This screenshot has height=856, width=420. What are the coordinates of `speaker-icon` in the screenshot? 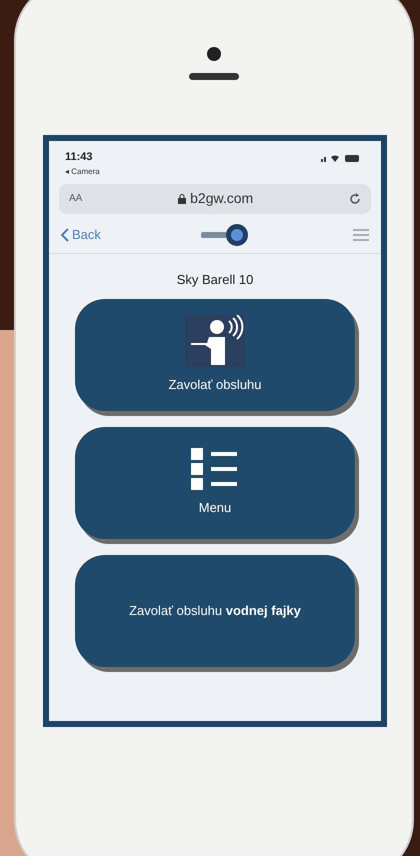 It's located at (214, 76).